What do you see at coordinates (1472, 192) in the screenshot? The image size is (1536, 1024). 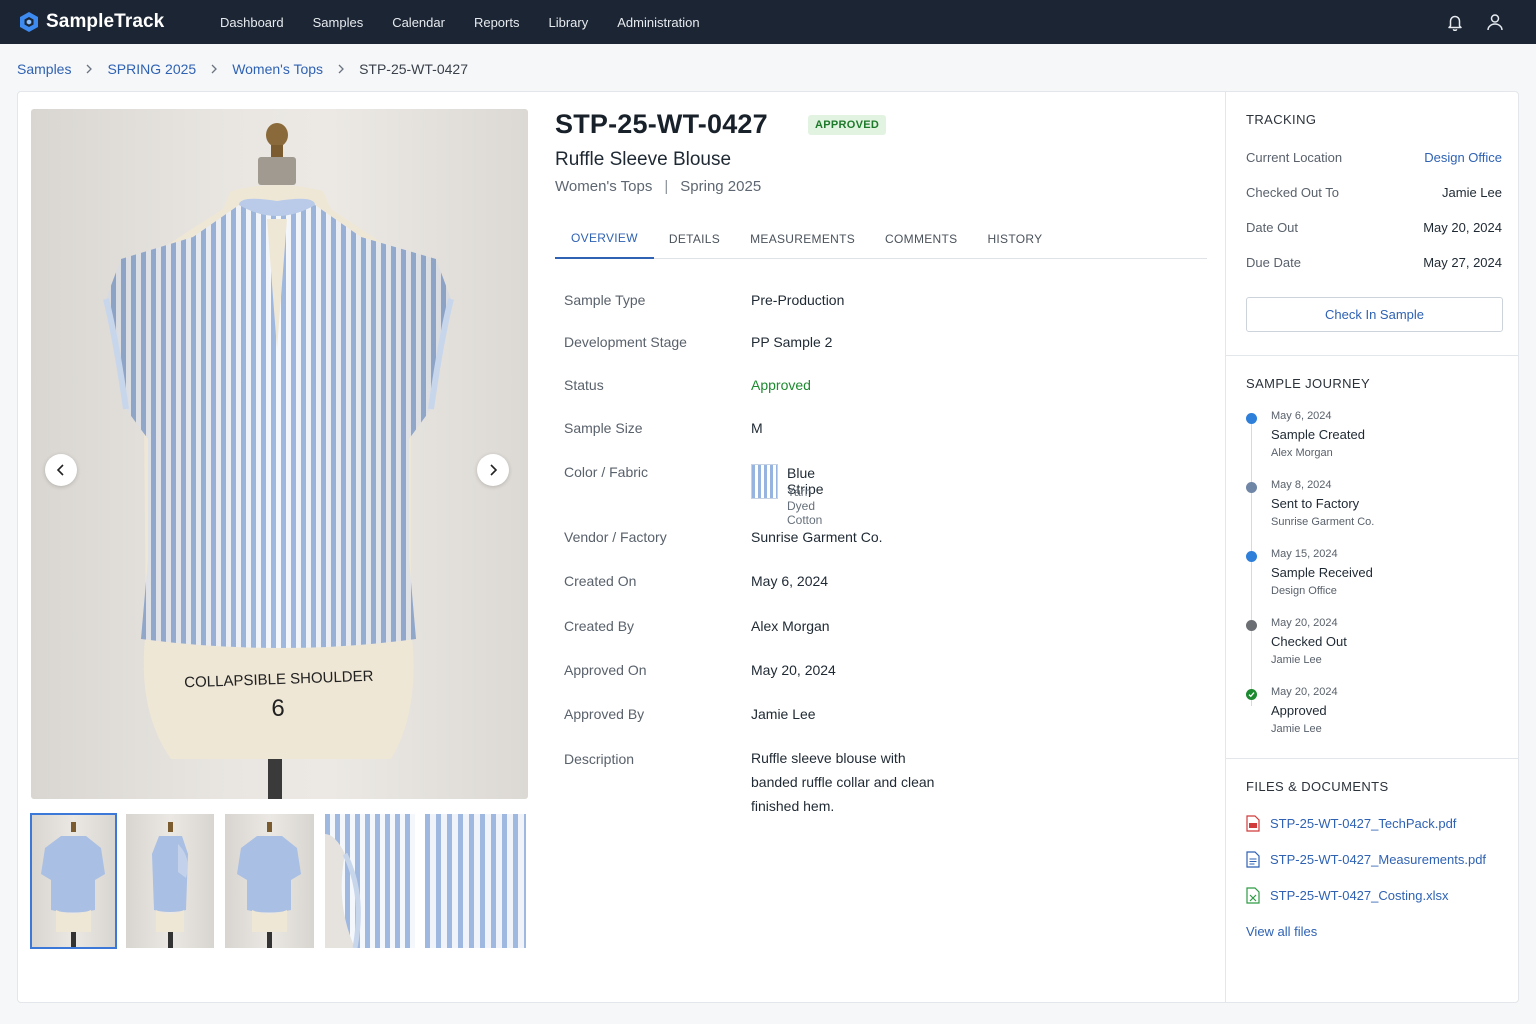 I see `tracking-value-checked-out-to: Jamie Lee` at bounding box center [1472, 192].